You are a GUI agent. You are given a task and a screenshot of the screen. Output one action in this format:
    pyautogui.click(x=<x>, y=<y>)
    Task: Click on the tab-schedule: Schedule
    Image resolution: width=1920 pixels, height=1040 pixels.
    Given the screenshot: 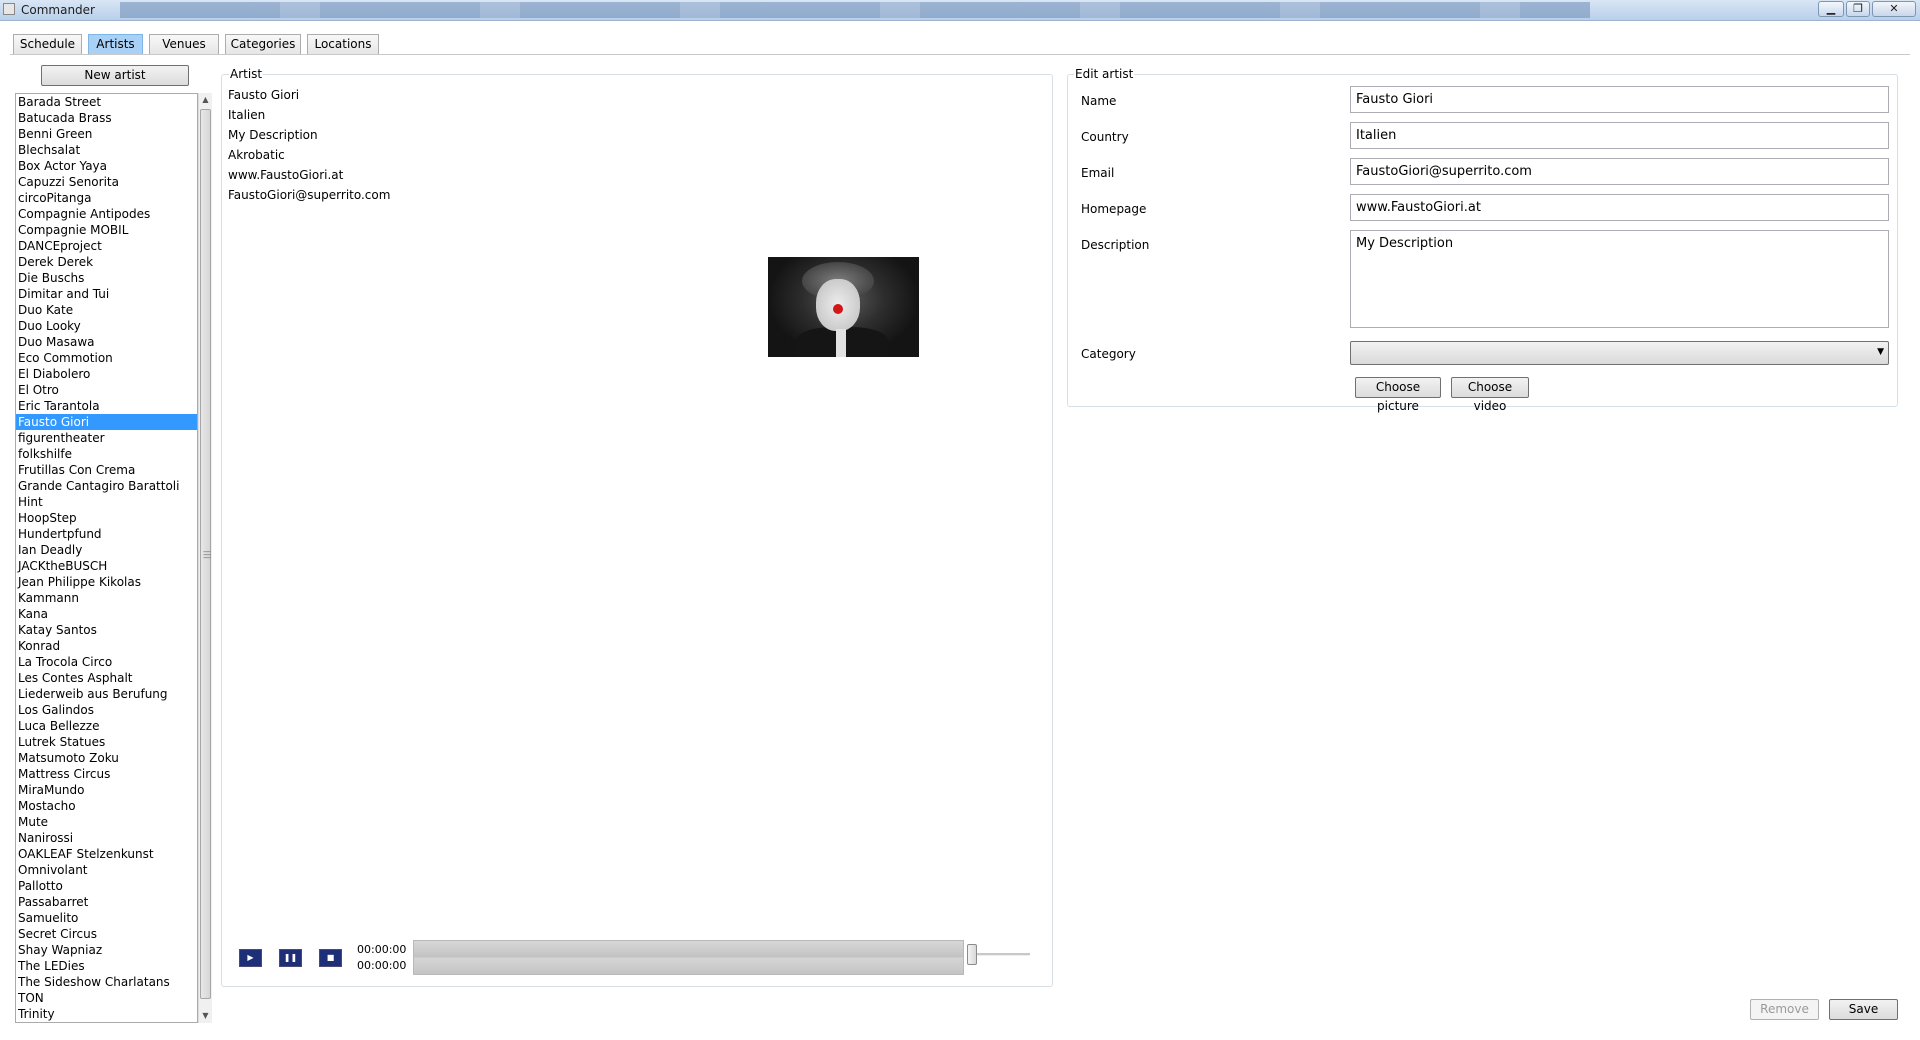 What is the action you would take?
    pyautogui.click(x=47, y=44)
    